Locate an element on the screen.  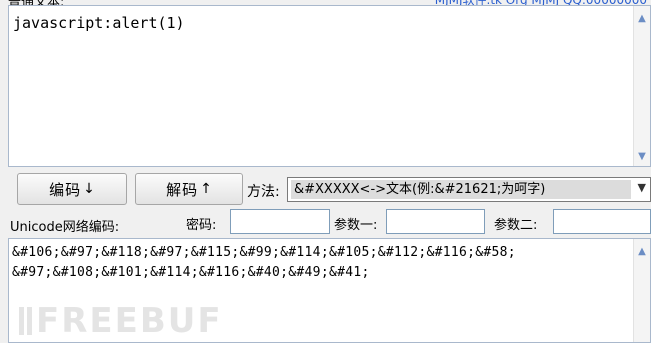
decode-button: 解码 ↑ is located at coordinates (189, 189).